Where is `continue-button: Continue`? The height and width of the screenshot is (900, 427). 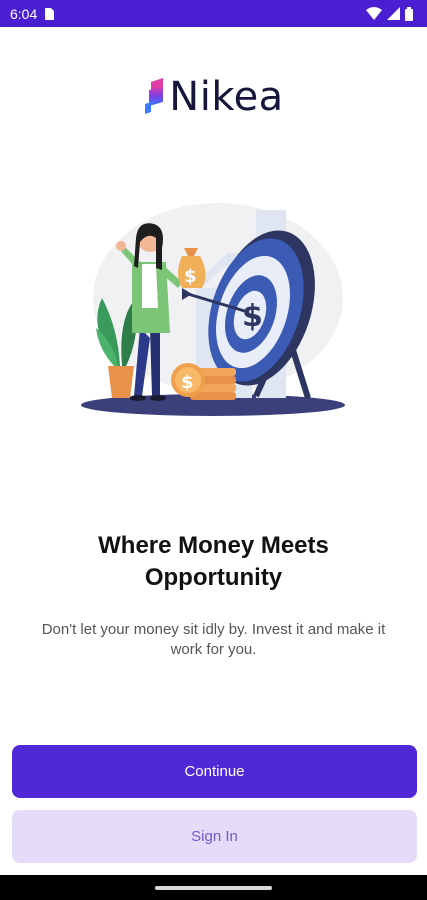
continue-button: Continue is located at coordinates (214, 771).